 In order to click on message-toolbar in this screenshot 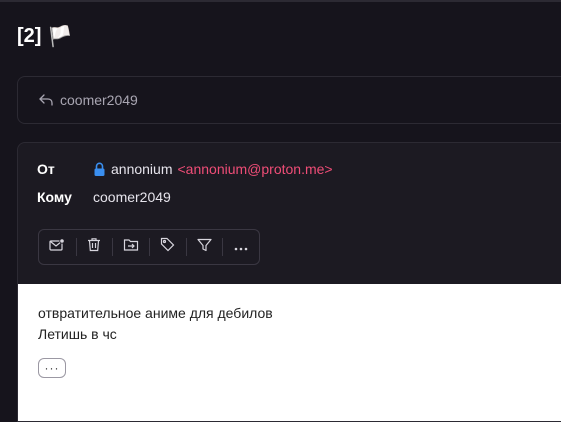, I will do `click(149, 247)`.